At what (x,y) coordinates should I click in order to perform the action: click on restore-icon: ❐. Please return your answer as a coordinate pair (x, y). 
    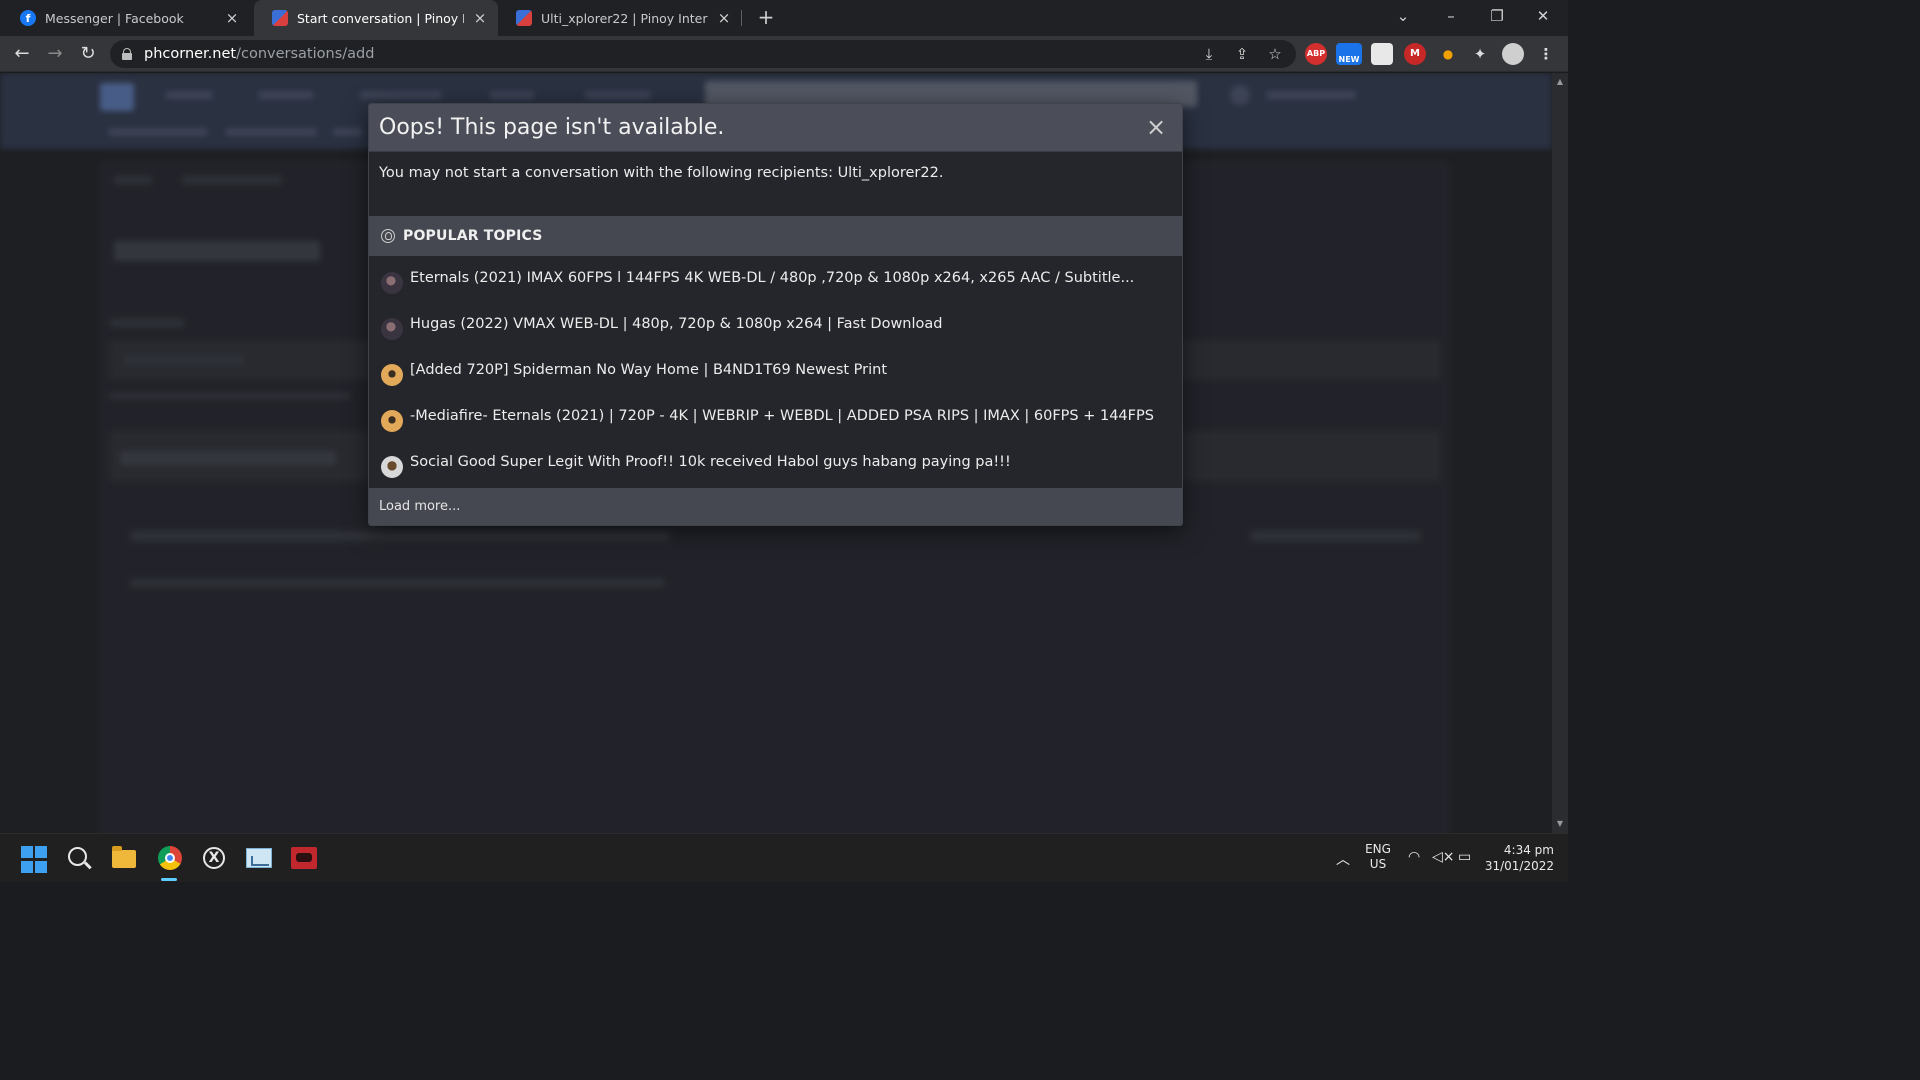
    Looking at the image, I should click on (1497, 16).